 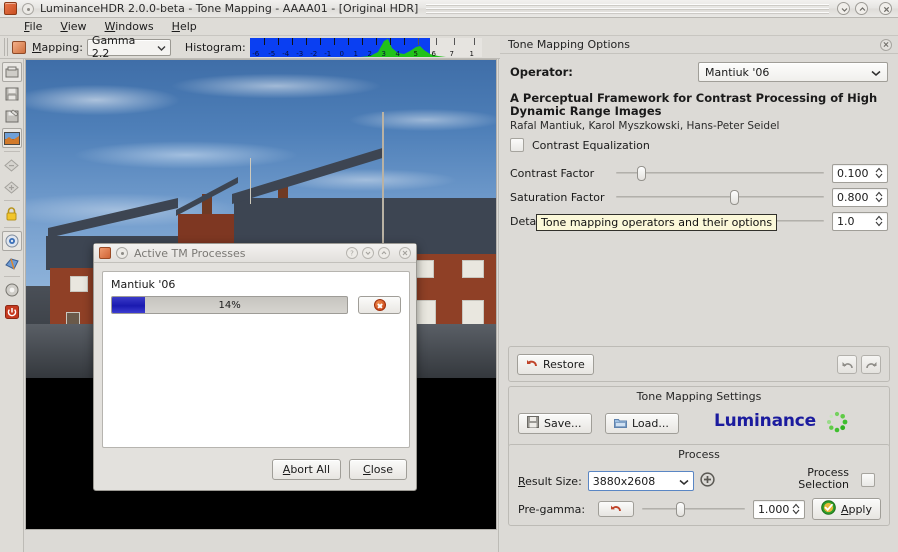 What do you see at coordinates (384, 253) in the screenshot?
I see `dialog-maximize-button` at bounding box center [384, 253].